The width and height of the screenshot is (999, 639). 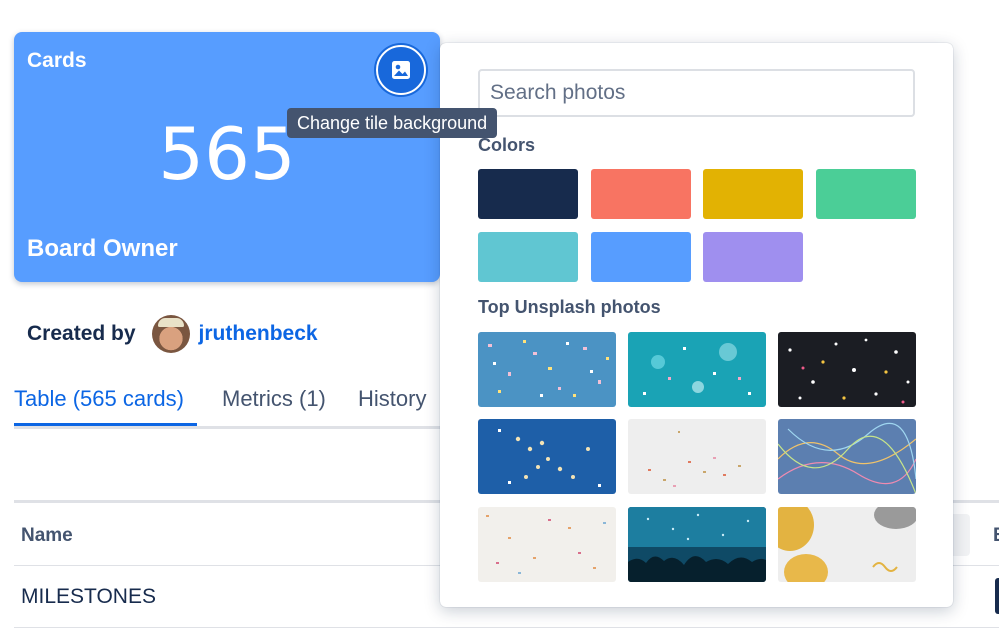 What do you see at coordinates (753, 257) in the screenshot?
I see `color-swatch-purple` at bounding box center [753, 257].